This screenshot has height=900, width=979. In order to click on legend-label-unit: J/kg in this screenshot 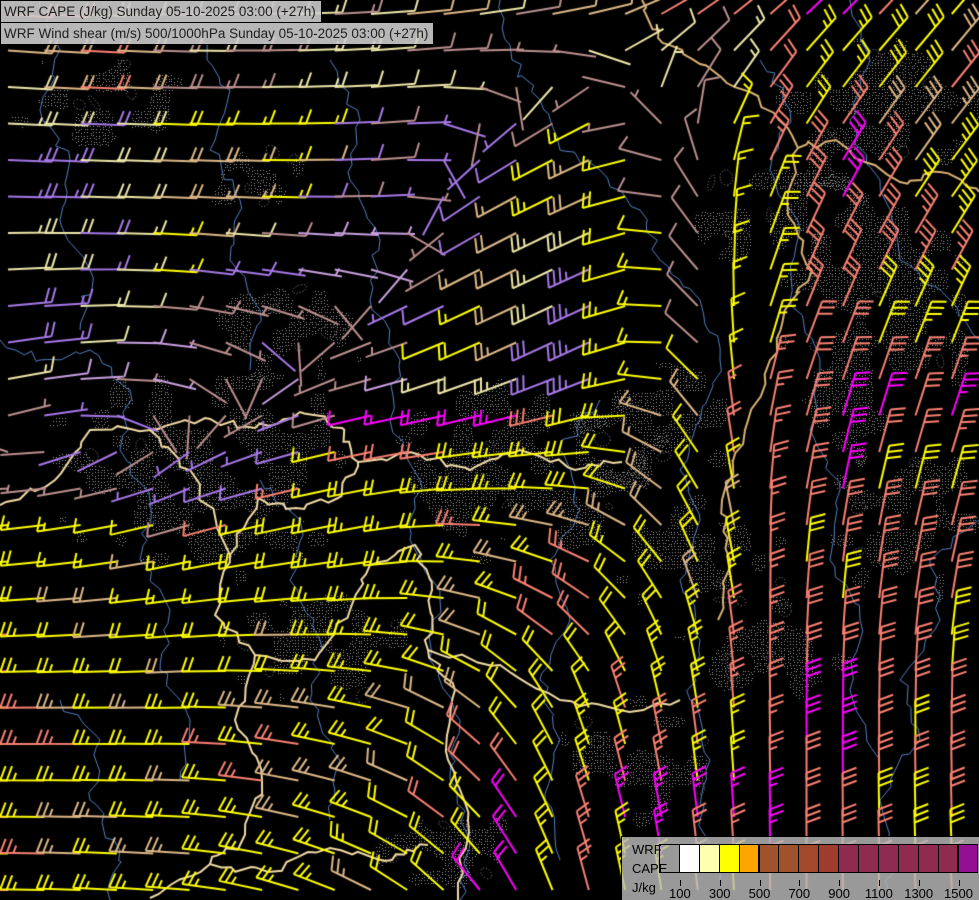, I will do `click(644, 887)`.